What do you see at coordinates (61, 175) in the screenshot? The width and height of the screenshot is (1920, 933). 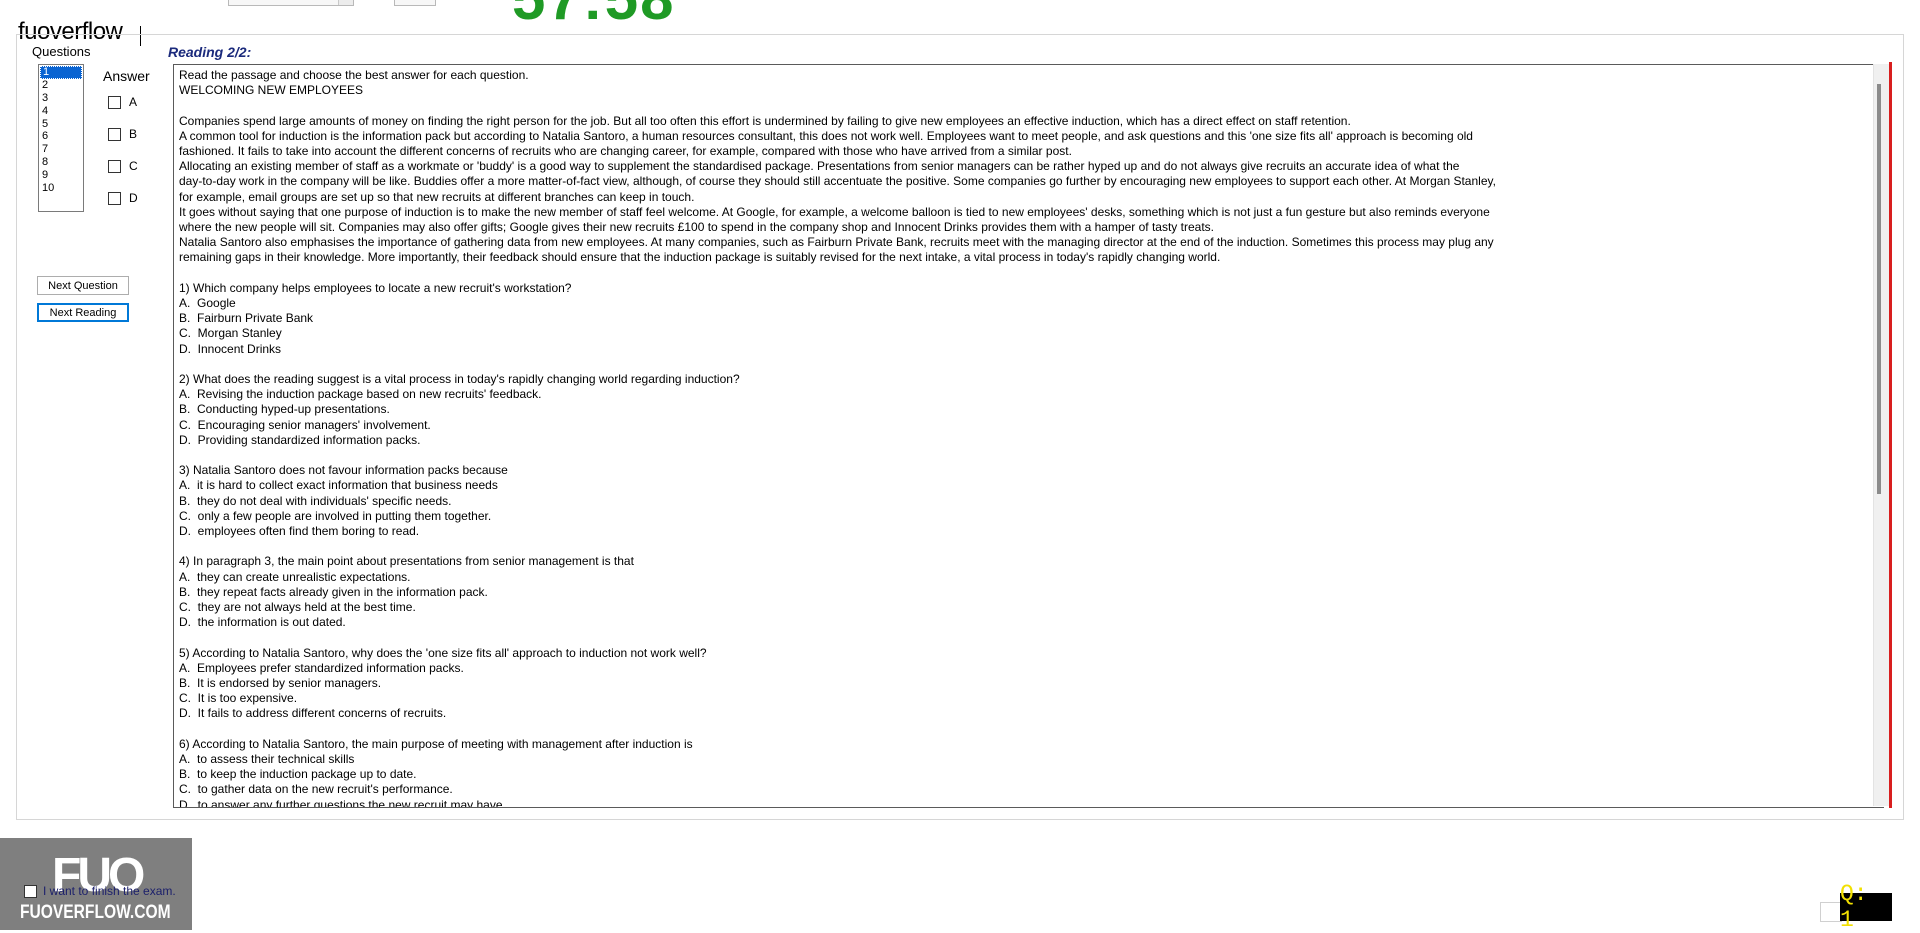 I see `question-list-item: 9` at bounding box center [61, 175].